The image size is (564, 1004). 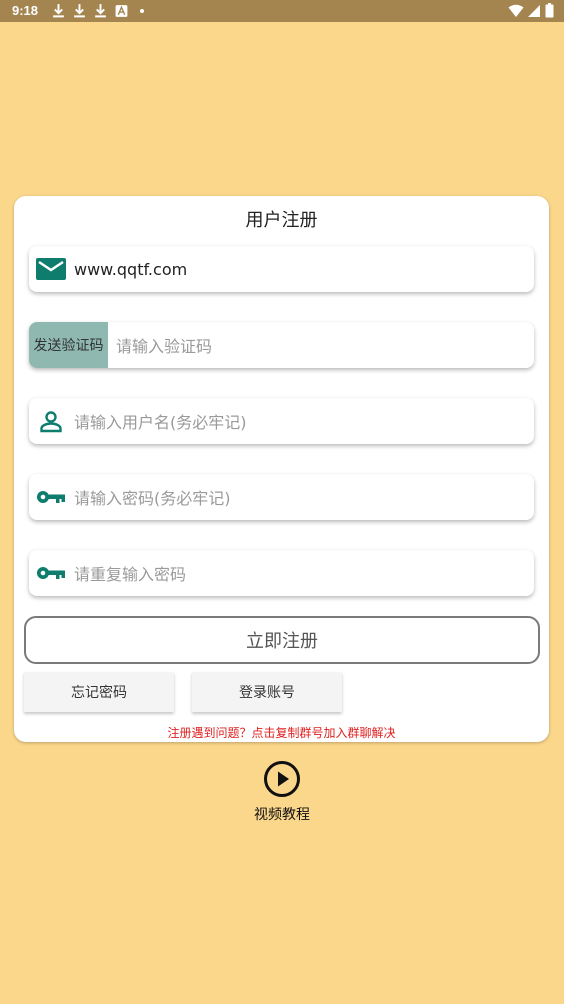 I want to click on status-right-icons, so click(x=531, y=10).